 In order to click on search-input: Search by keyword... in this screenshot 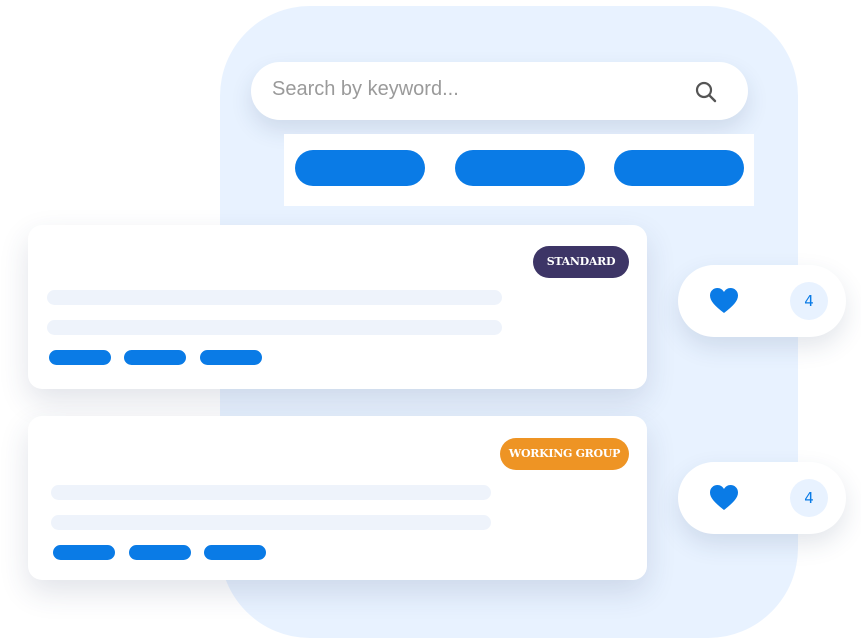, I will do `click(499, 91)`.